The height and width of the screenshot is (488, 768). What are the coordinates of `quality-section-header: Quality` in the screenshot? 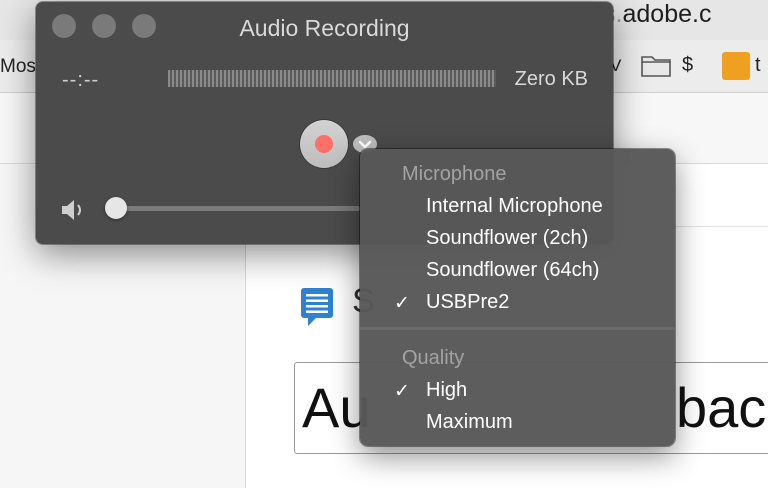 It's located at (433, 358).